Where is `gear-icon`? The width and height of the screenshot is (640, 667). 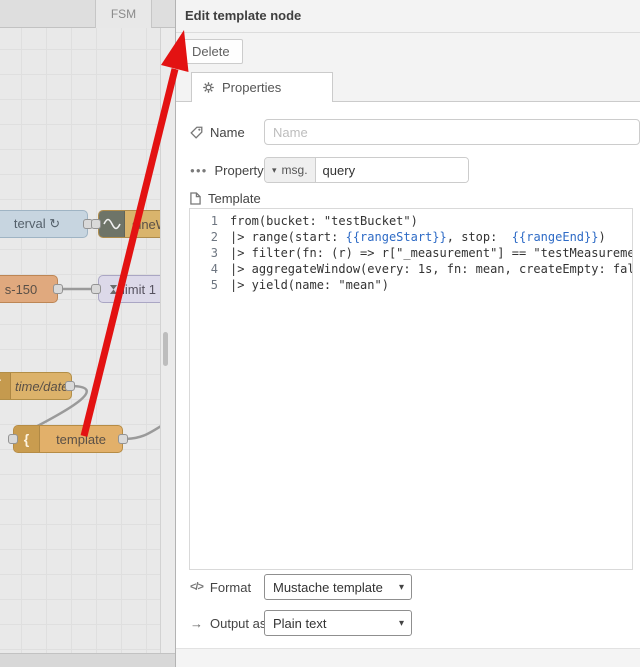
gear-icon is located at coordinates (208, 87).